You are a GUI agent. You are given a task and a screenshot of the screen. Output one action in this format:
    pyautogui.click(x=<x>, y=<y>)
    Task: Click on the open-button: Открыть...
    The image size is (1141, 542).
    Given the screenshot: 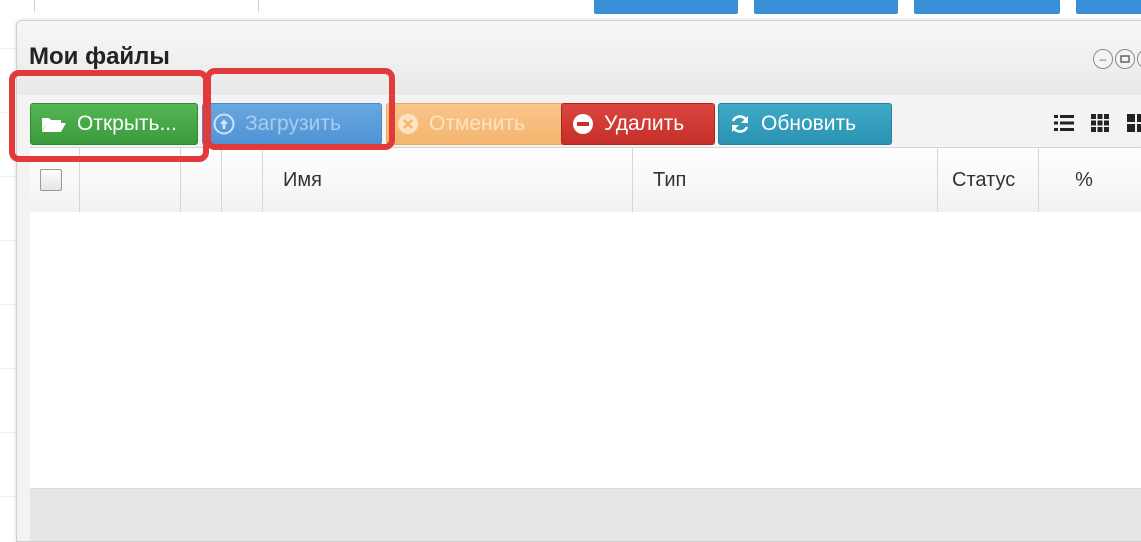 What is the action you would take?
    pyautogui.click(x=114, y=124)
    